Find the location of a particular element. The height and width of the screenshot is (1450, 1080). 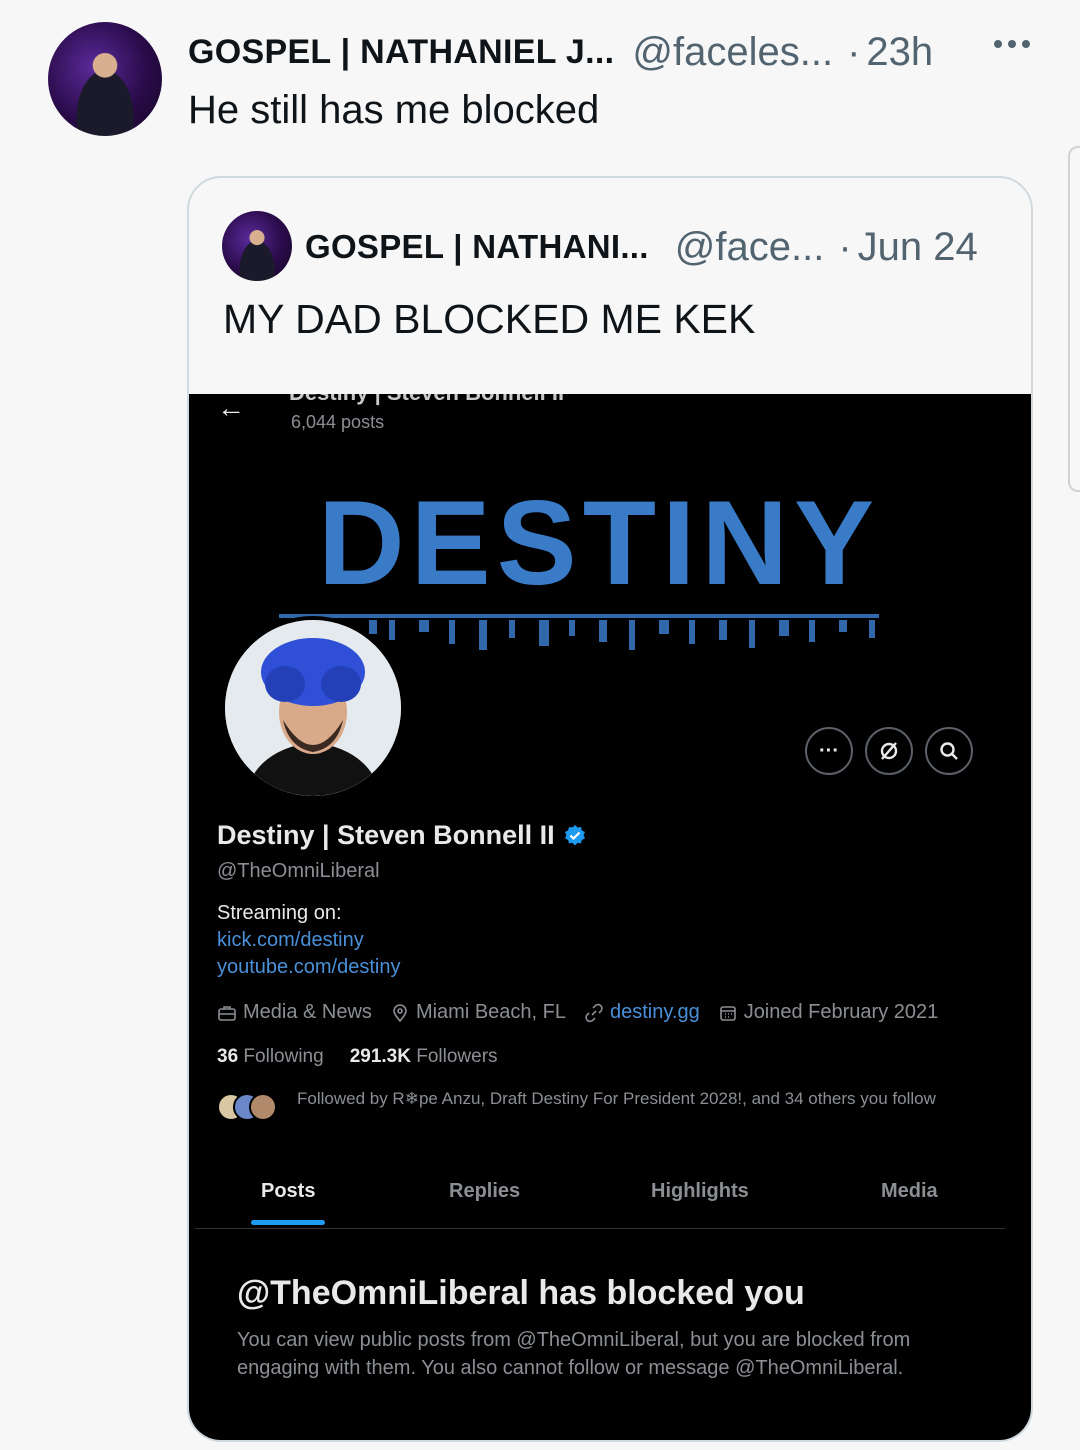

category-item: Media & News is located at coordinates (294, 1012).